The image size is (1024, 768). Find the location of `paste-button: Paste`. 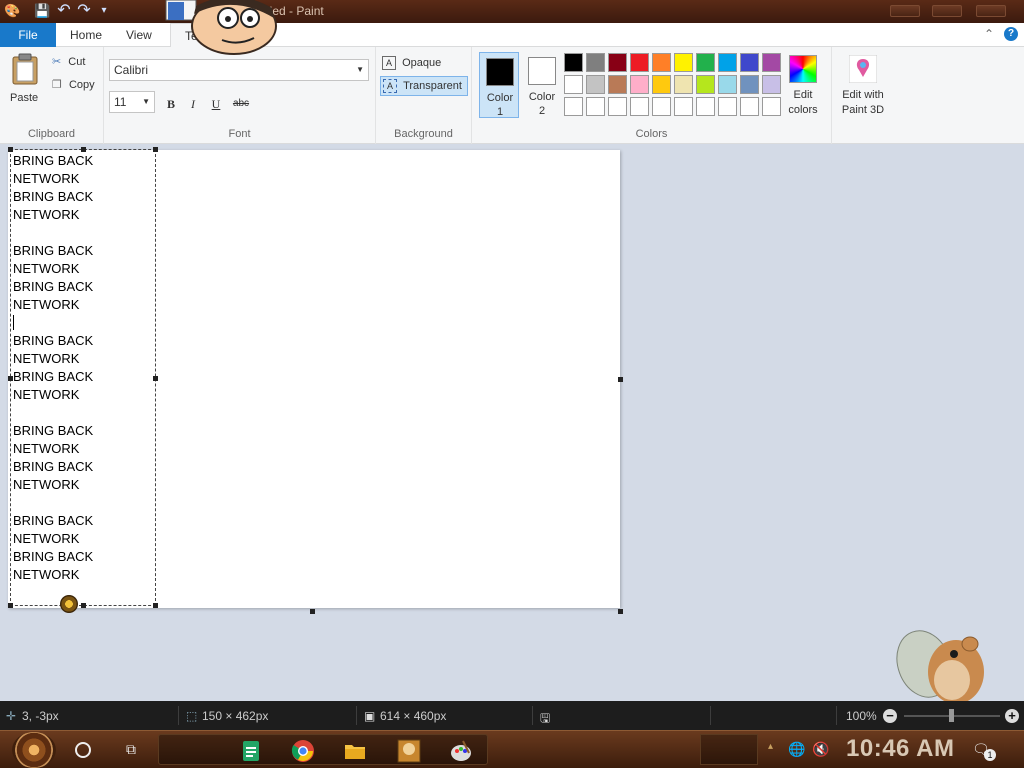

paste-button: Paste is located at coordinates (27, 81).